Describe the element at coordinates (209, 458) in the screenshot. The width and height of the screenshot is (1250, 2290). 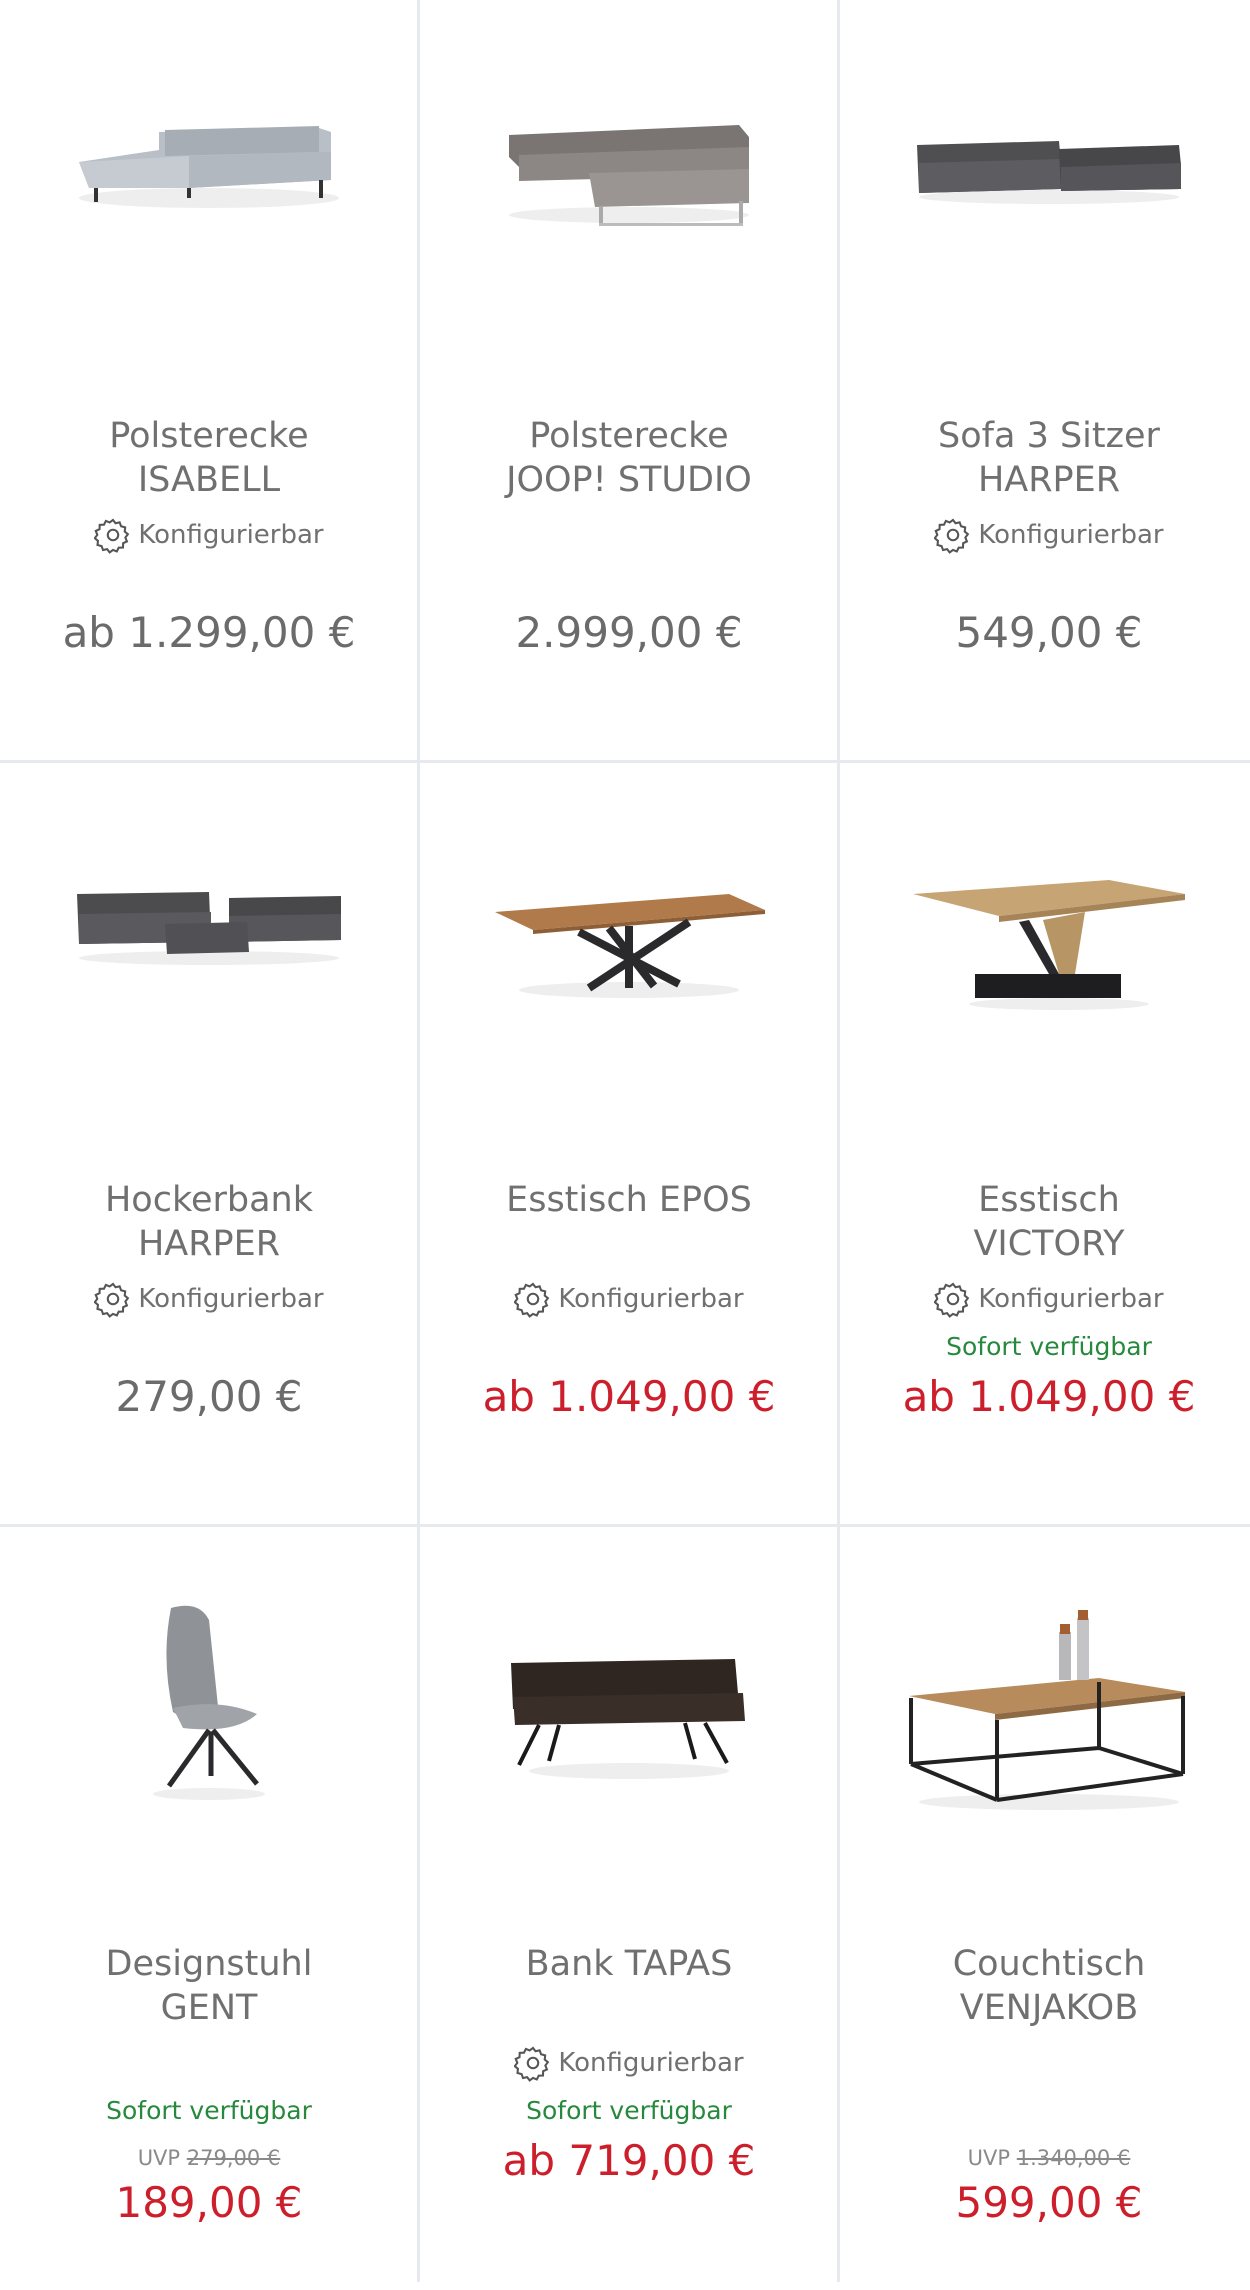
I see `product-title: Polsterecke ISABELL` at that location.